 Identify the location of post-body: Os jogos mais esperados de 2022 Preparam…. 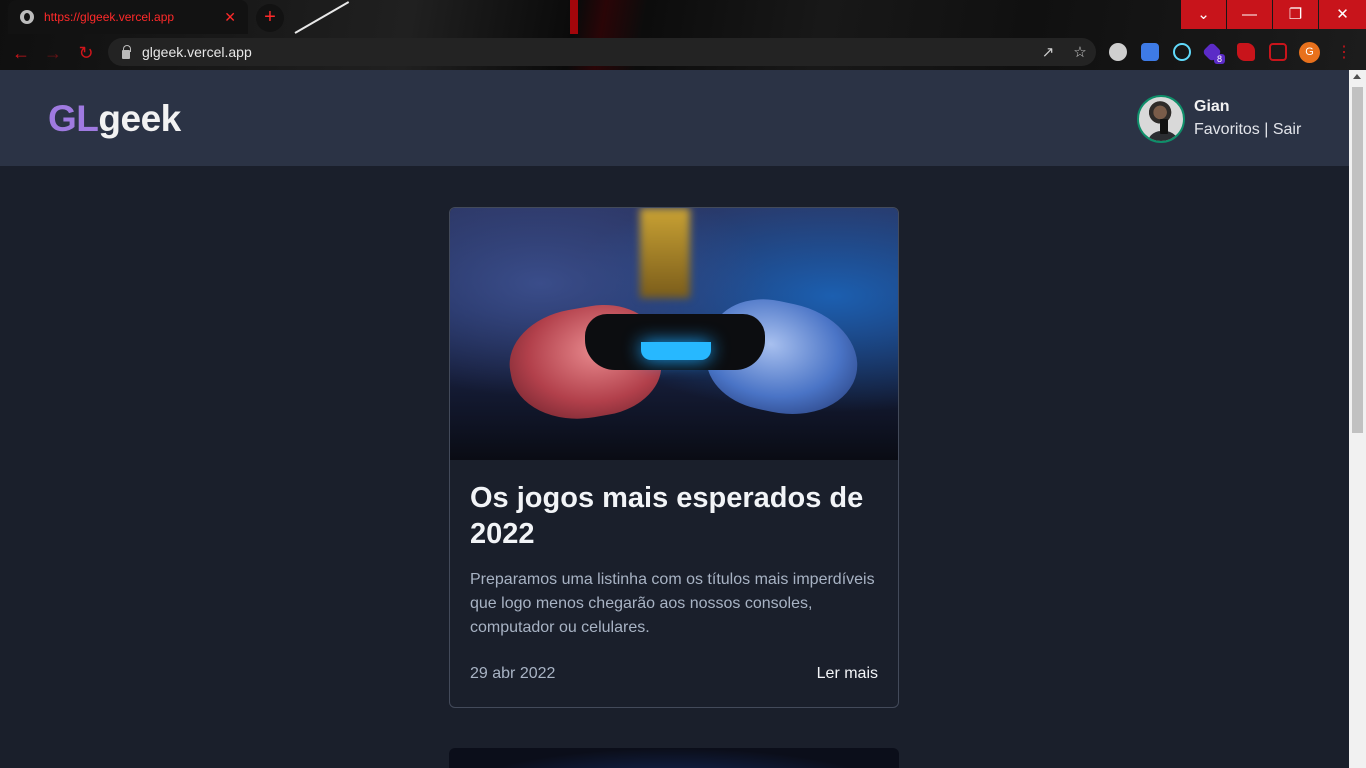
(675, 560).